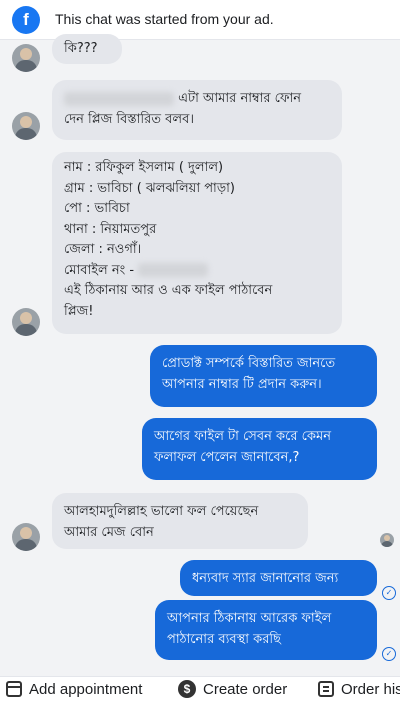  I want to click on add-appointment-button: Add appointment, so click(74, 689).